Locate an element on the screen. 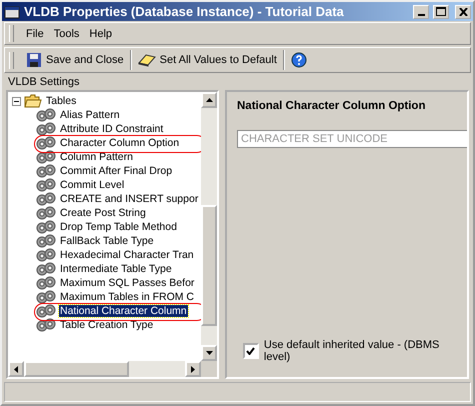 The height and width of the screenshot is (406, 475). tree-item: Attribute ID Constraint is located at coordinates (111, 129).